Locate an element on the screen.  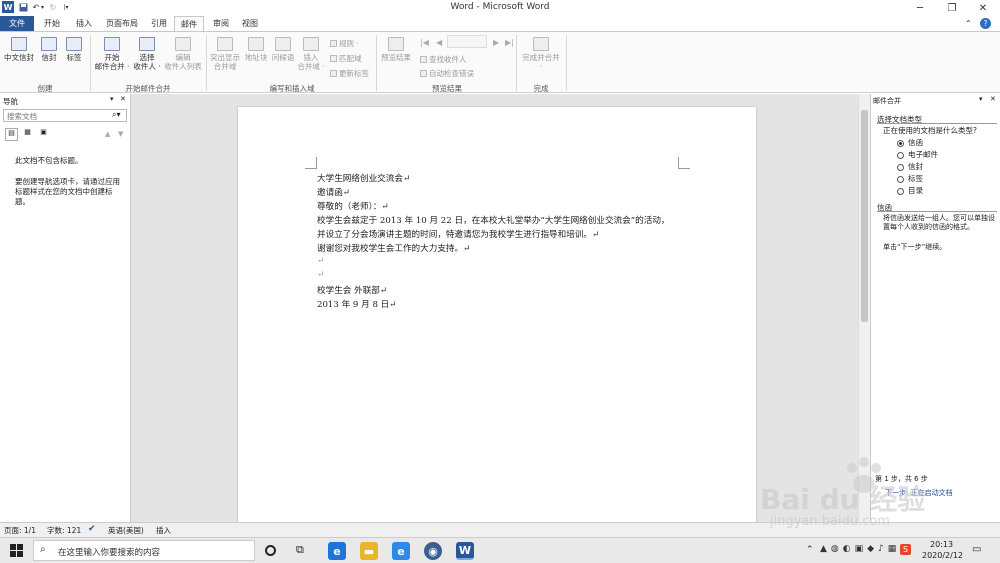
check-errors-icon is located at coordinates (423, 73).